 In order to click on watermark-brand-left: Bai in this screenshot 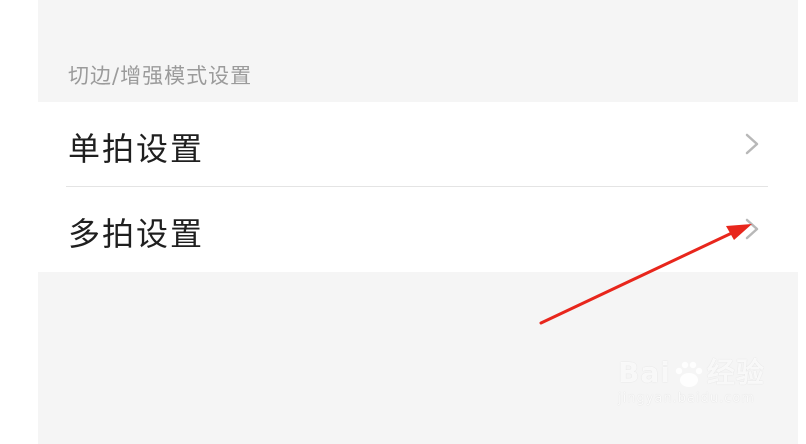, I will do `click(644, 372)`.